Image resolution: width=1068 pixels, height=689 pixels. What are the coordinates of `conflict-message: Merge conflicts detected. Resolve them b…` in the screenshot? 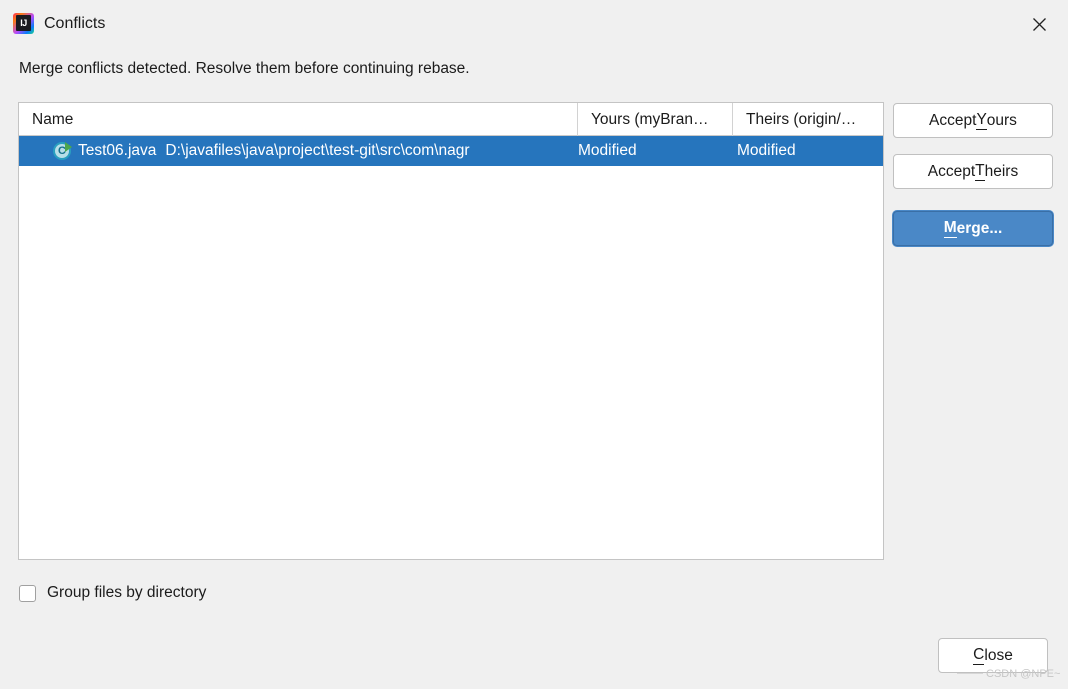 It's located at (244, 68).